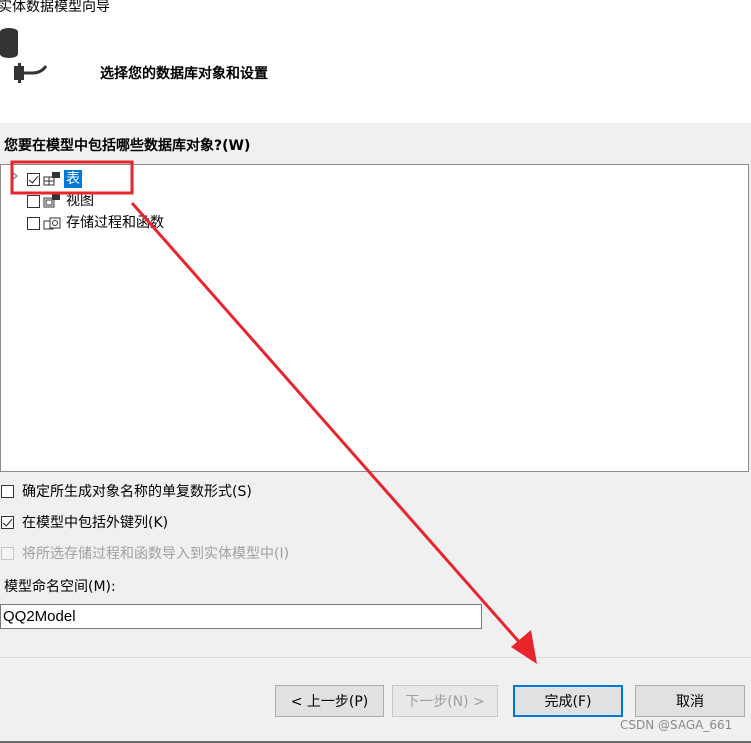 This screenshot has width=751, height=743. What do you see at coordinates (184, 74) in the screenshot?
I see `page-heading: 选择您的数据库对象和设置` at bounding box center [184, 74].